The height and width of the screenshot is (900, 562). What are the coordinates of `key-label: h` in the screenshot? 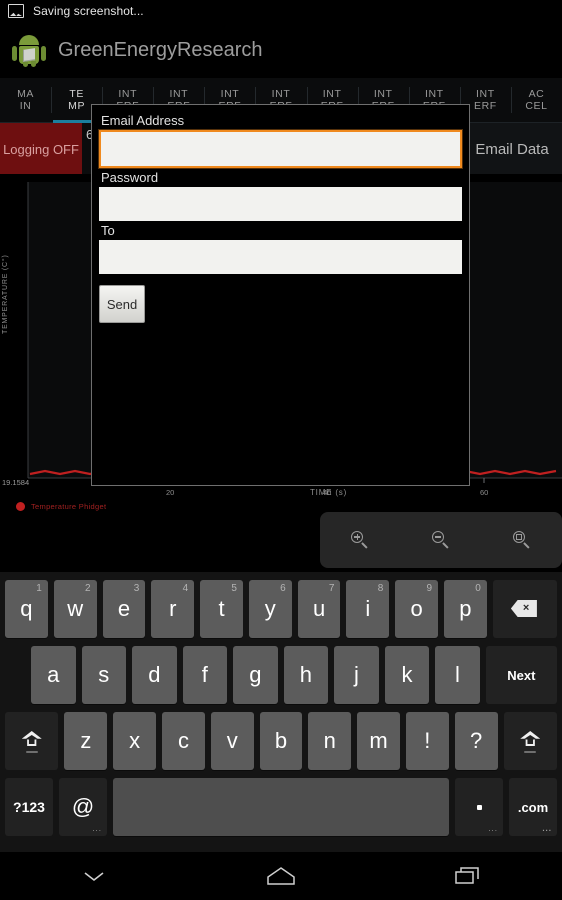 It's located at (306, 674).